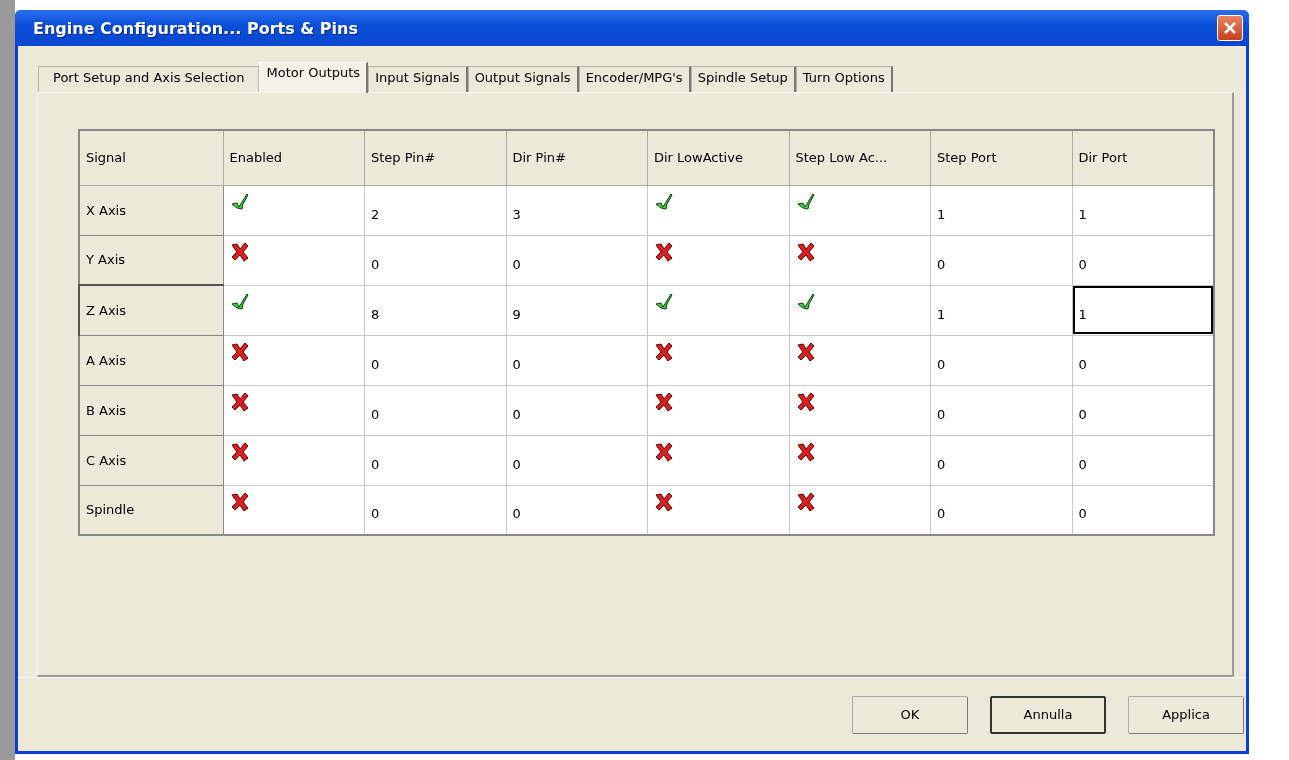 The image size is (1289, 760). Describe the element at coordinates (418, 79) in the screenshot. I see `tab: Input Signals` at that location.